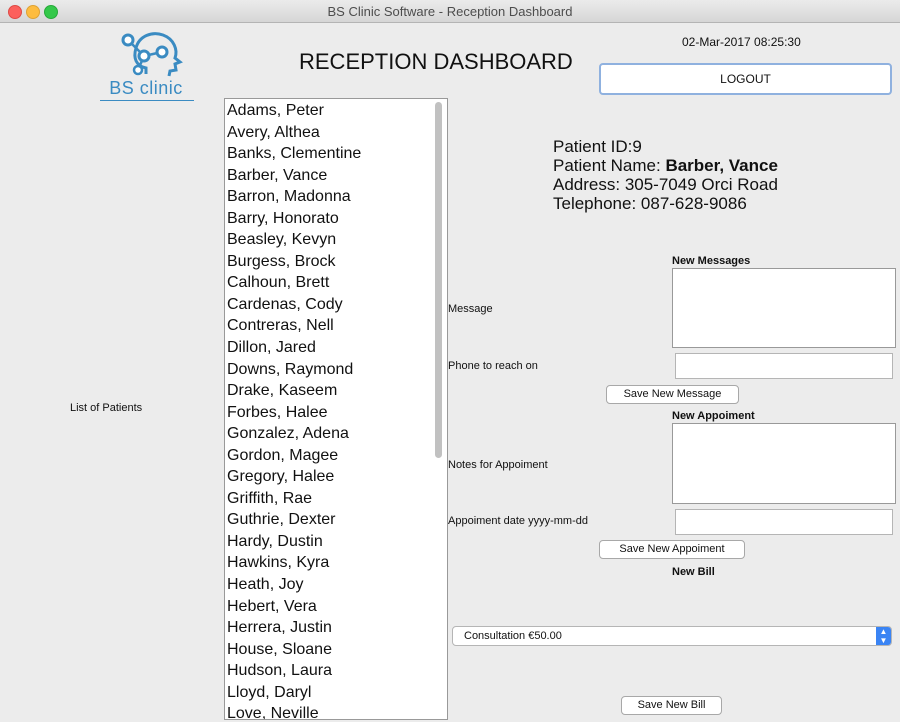 The width and height of the screenshot is (900, 722). What do you see at coordinates (337, 671) in the screenshot?
I see `patient-list-item: Hudson, Laura` at bounding box center [337, 671].